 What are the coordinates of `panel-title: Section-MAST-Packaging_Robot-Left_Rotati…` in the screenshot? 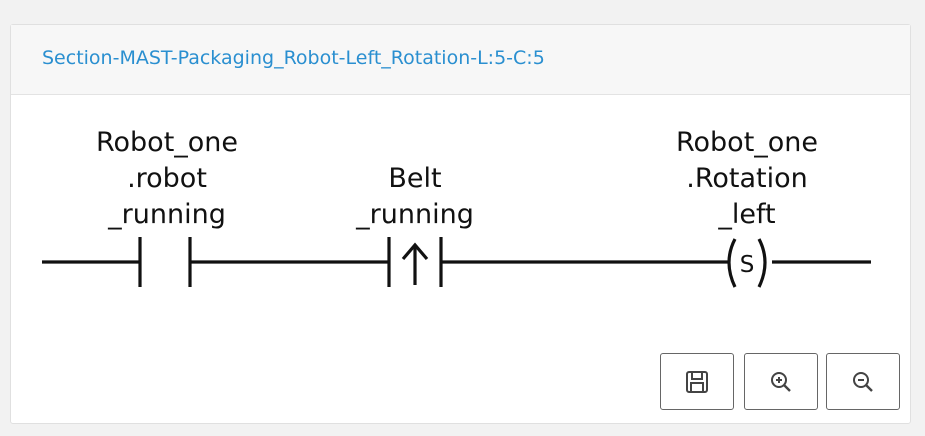 It's located at (293, 58).